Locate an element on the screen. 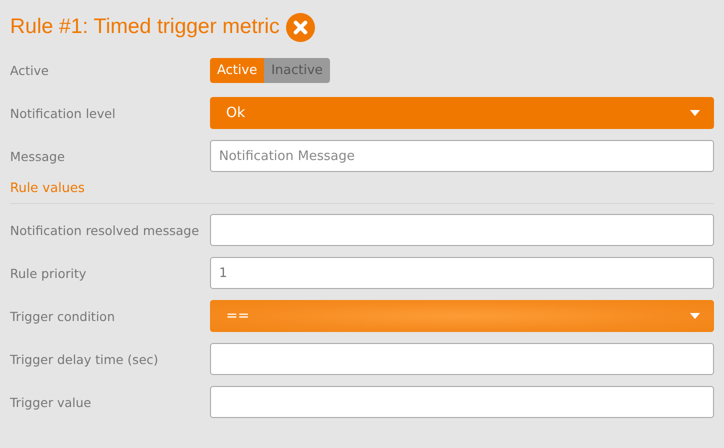 Image resolution: width=724 pixels, height=448 pixels. field-label: Message is located at coordinates (38, 156).